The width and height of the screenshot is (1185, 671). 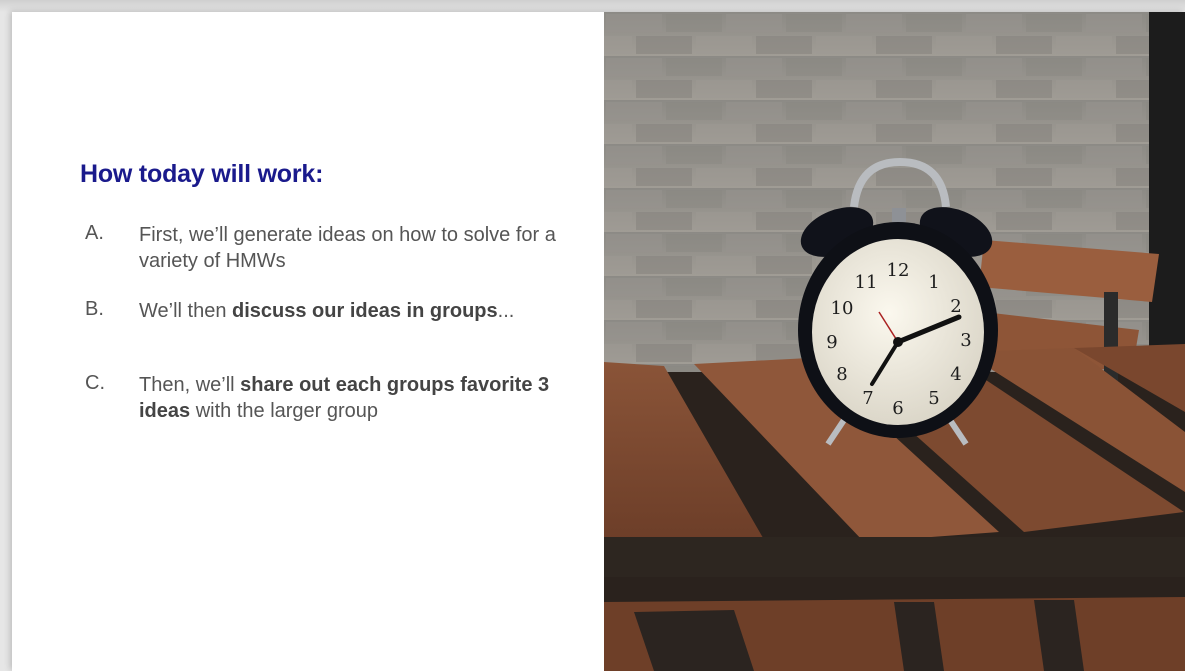 I want to click on clock-numeral: 9, so click(x=831, y=342).